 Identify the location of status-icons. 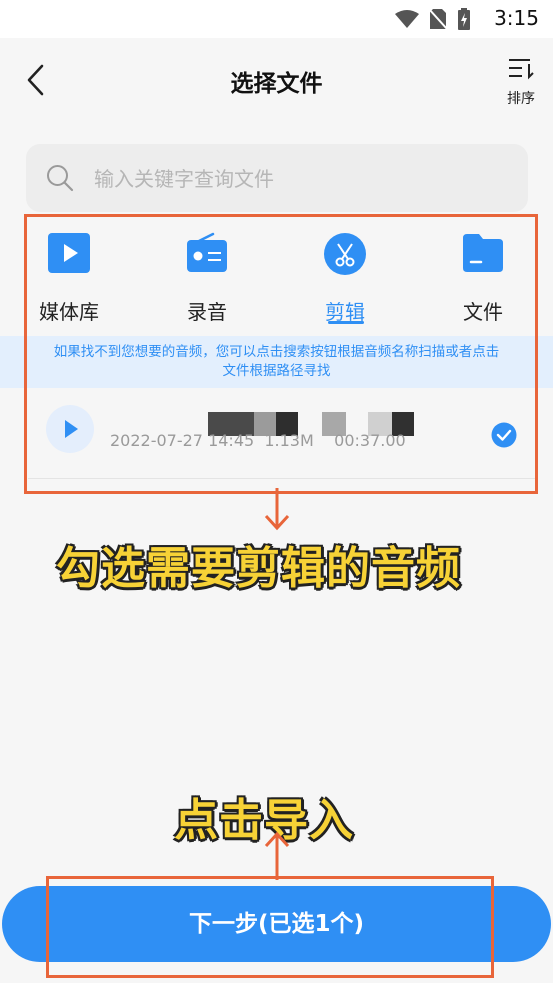
(433, 19).